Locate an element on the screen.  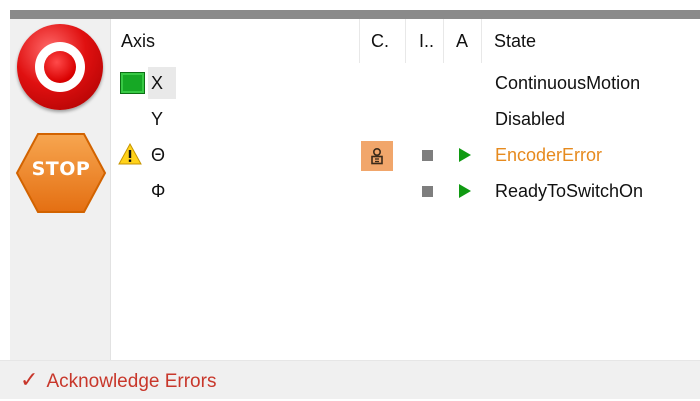
person-lock-glyph is located at coordinates (377, 156).